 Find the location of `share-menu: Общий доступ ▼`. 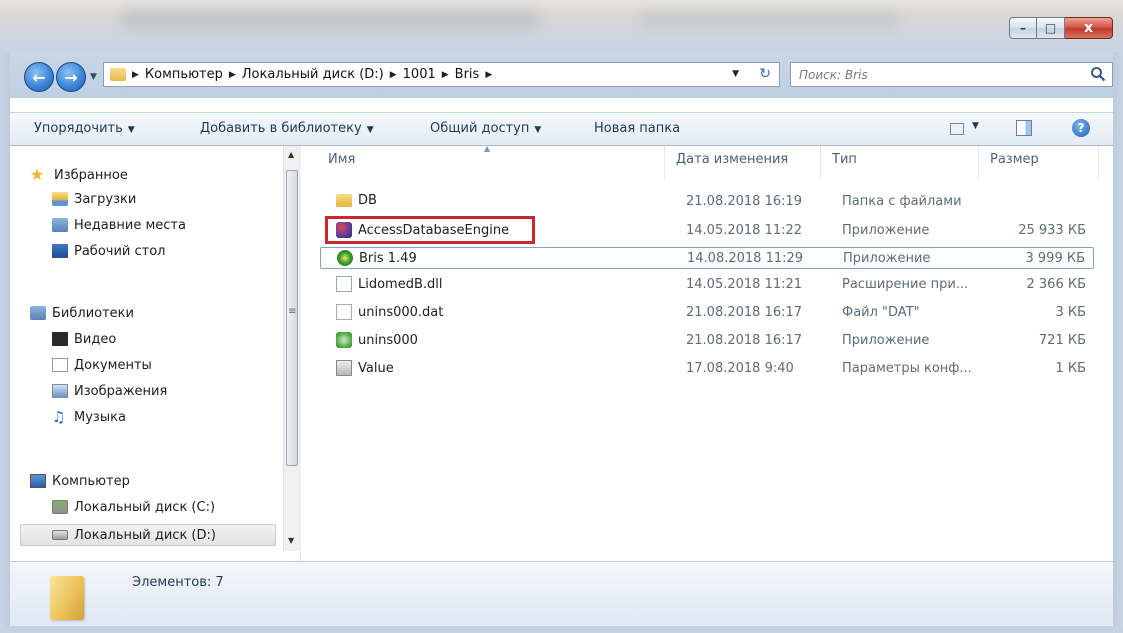

share-menu: Общий доступ ▼ is located at coordinates (485, 128).